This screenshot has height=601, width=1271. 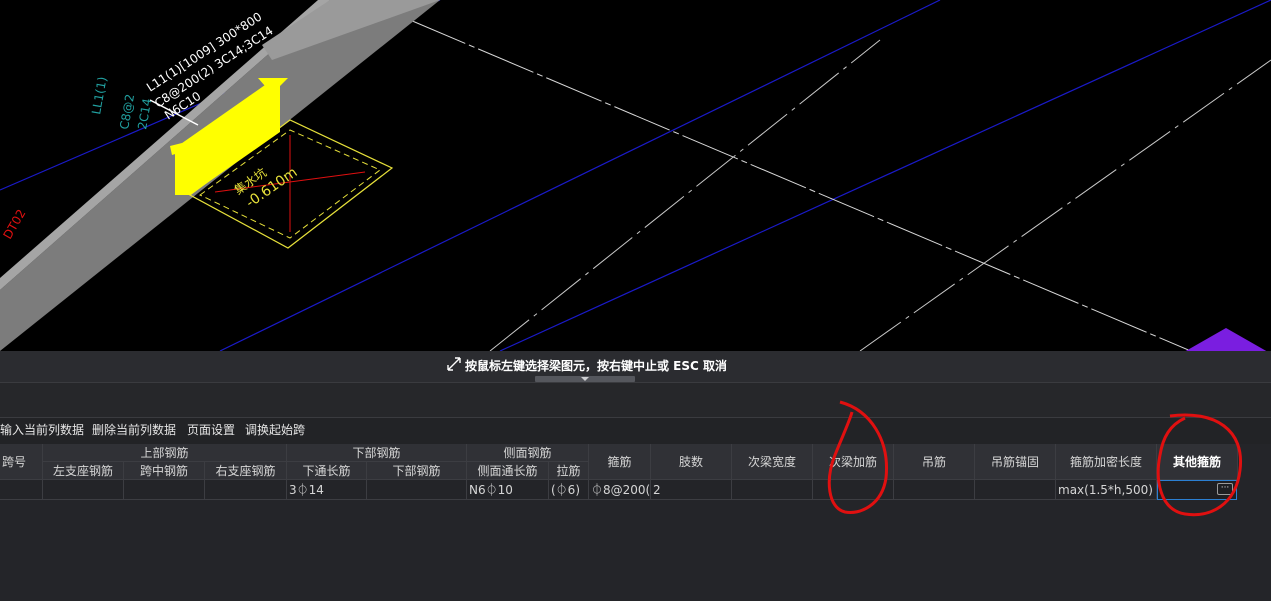 What do you see at coordinates (635, 400) in the screenshot?
I see `panel-header` at bounding box center [635, 400].